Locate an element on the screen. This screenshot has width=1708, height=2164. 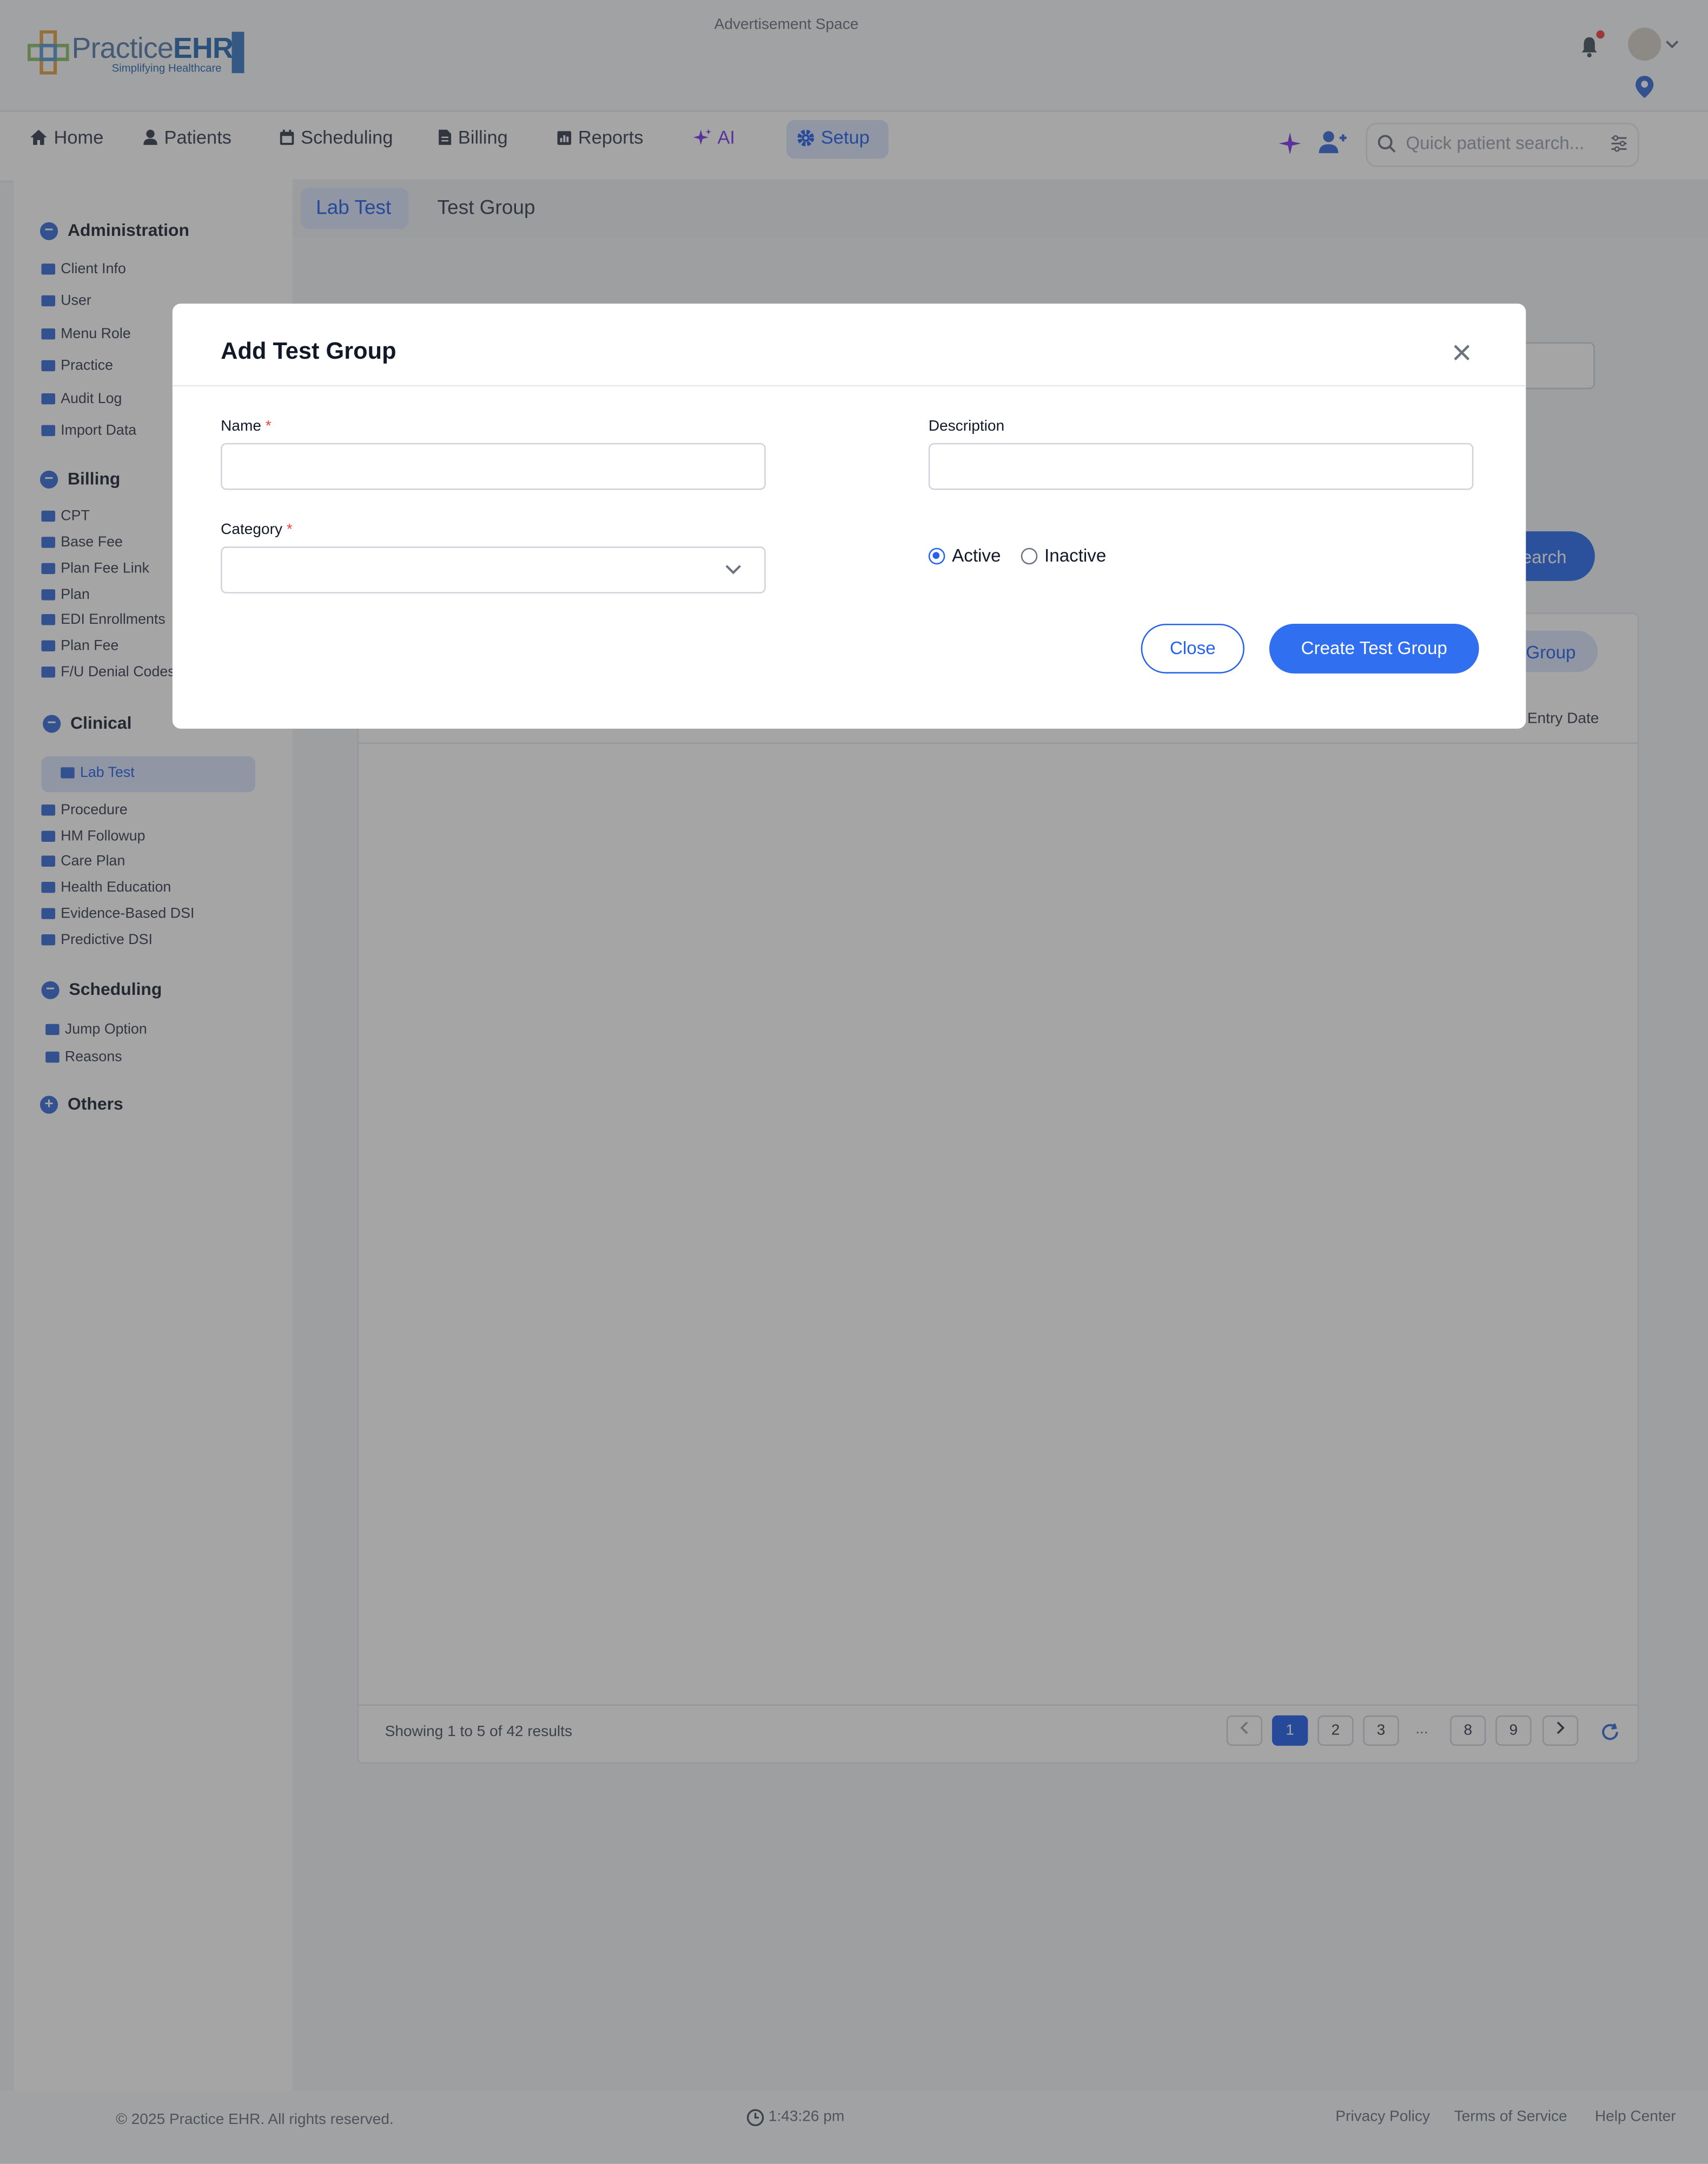
close-button: Close is located at coordinates (1192, 649).